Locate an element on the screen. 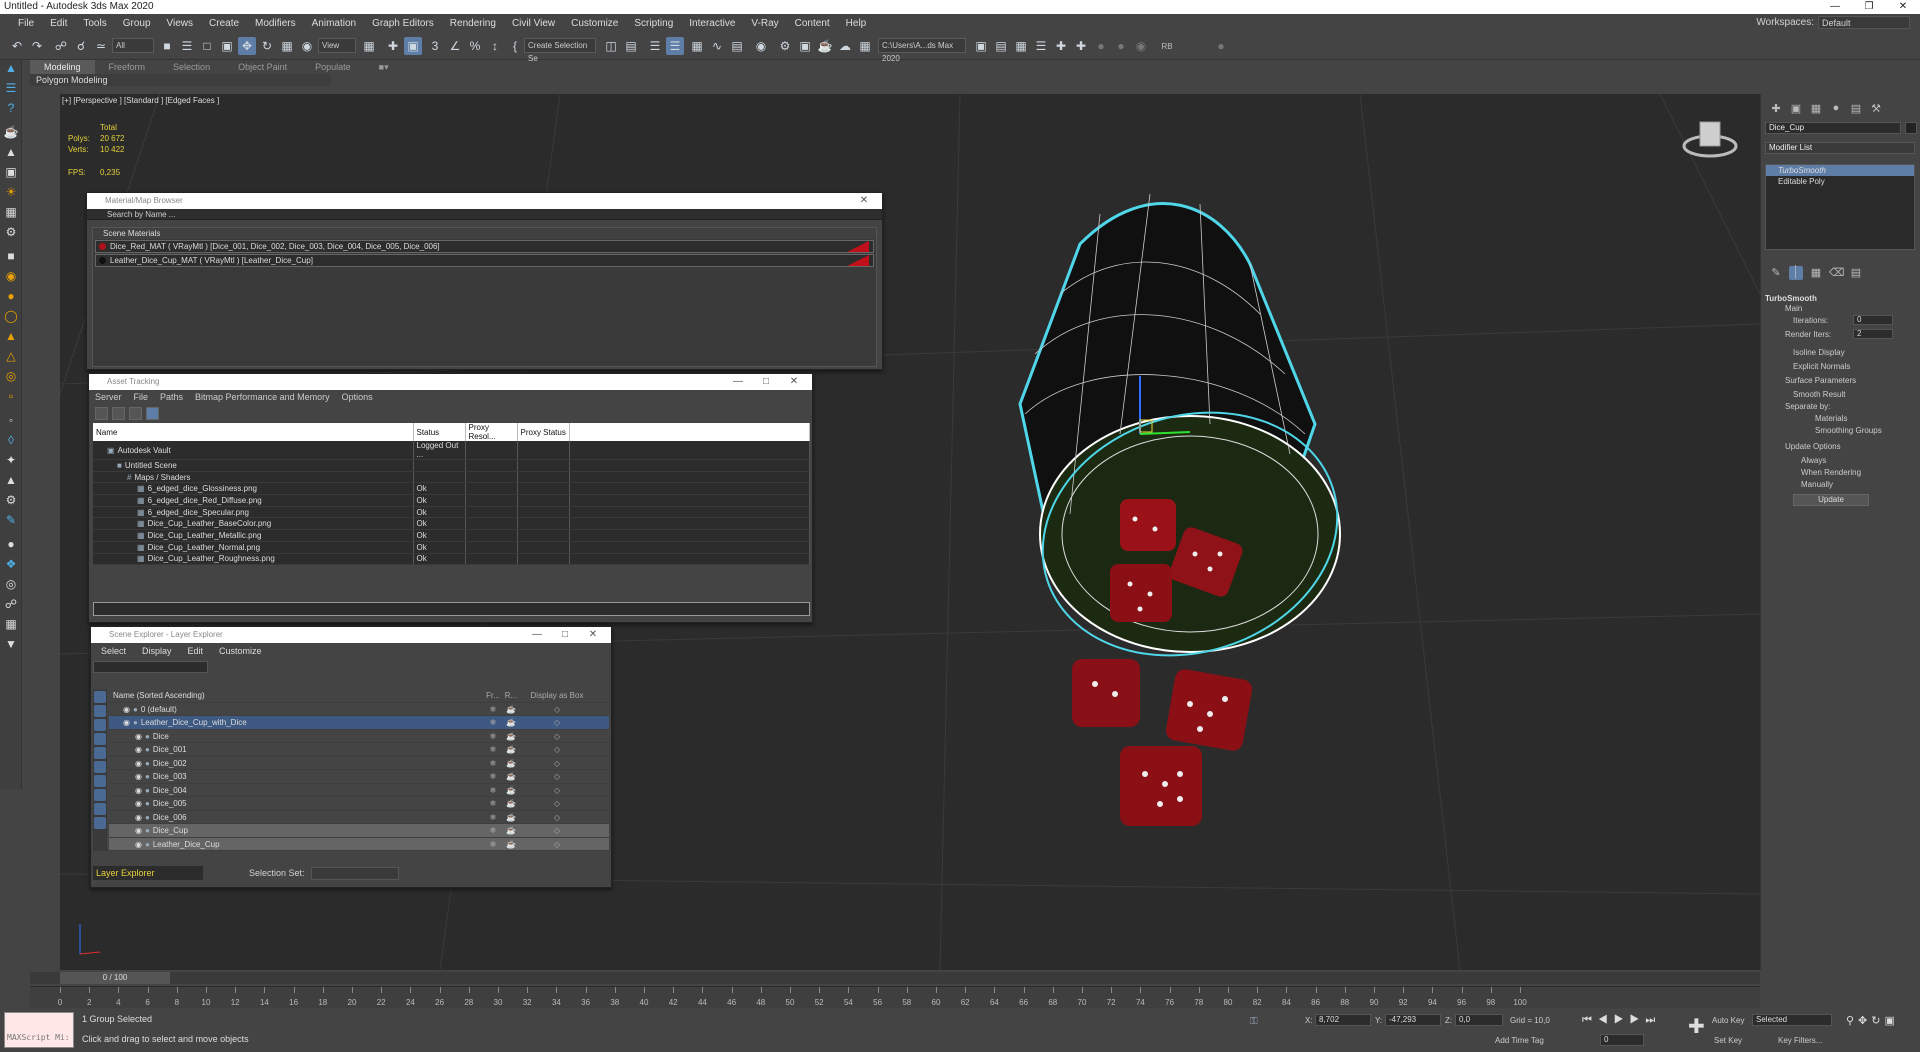 Image resolution: width=1920 pixels, height=1052 pixels. particles-icon: ❖ is located at coordinates (11, 564).